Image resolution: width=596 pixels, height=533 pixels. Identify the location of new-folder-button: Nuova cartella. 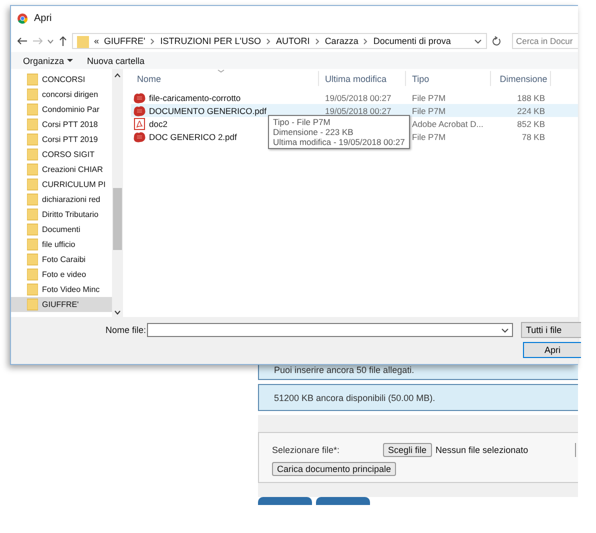
(116, 61).